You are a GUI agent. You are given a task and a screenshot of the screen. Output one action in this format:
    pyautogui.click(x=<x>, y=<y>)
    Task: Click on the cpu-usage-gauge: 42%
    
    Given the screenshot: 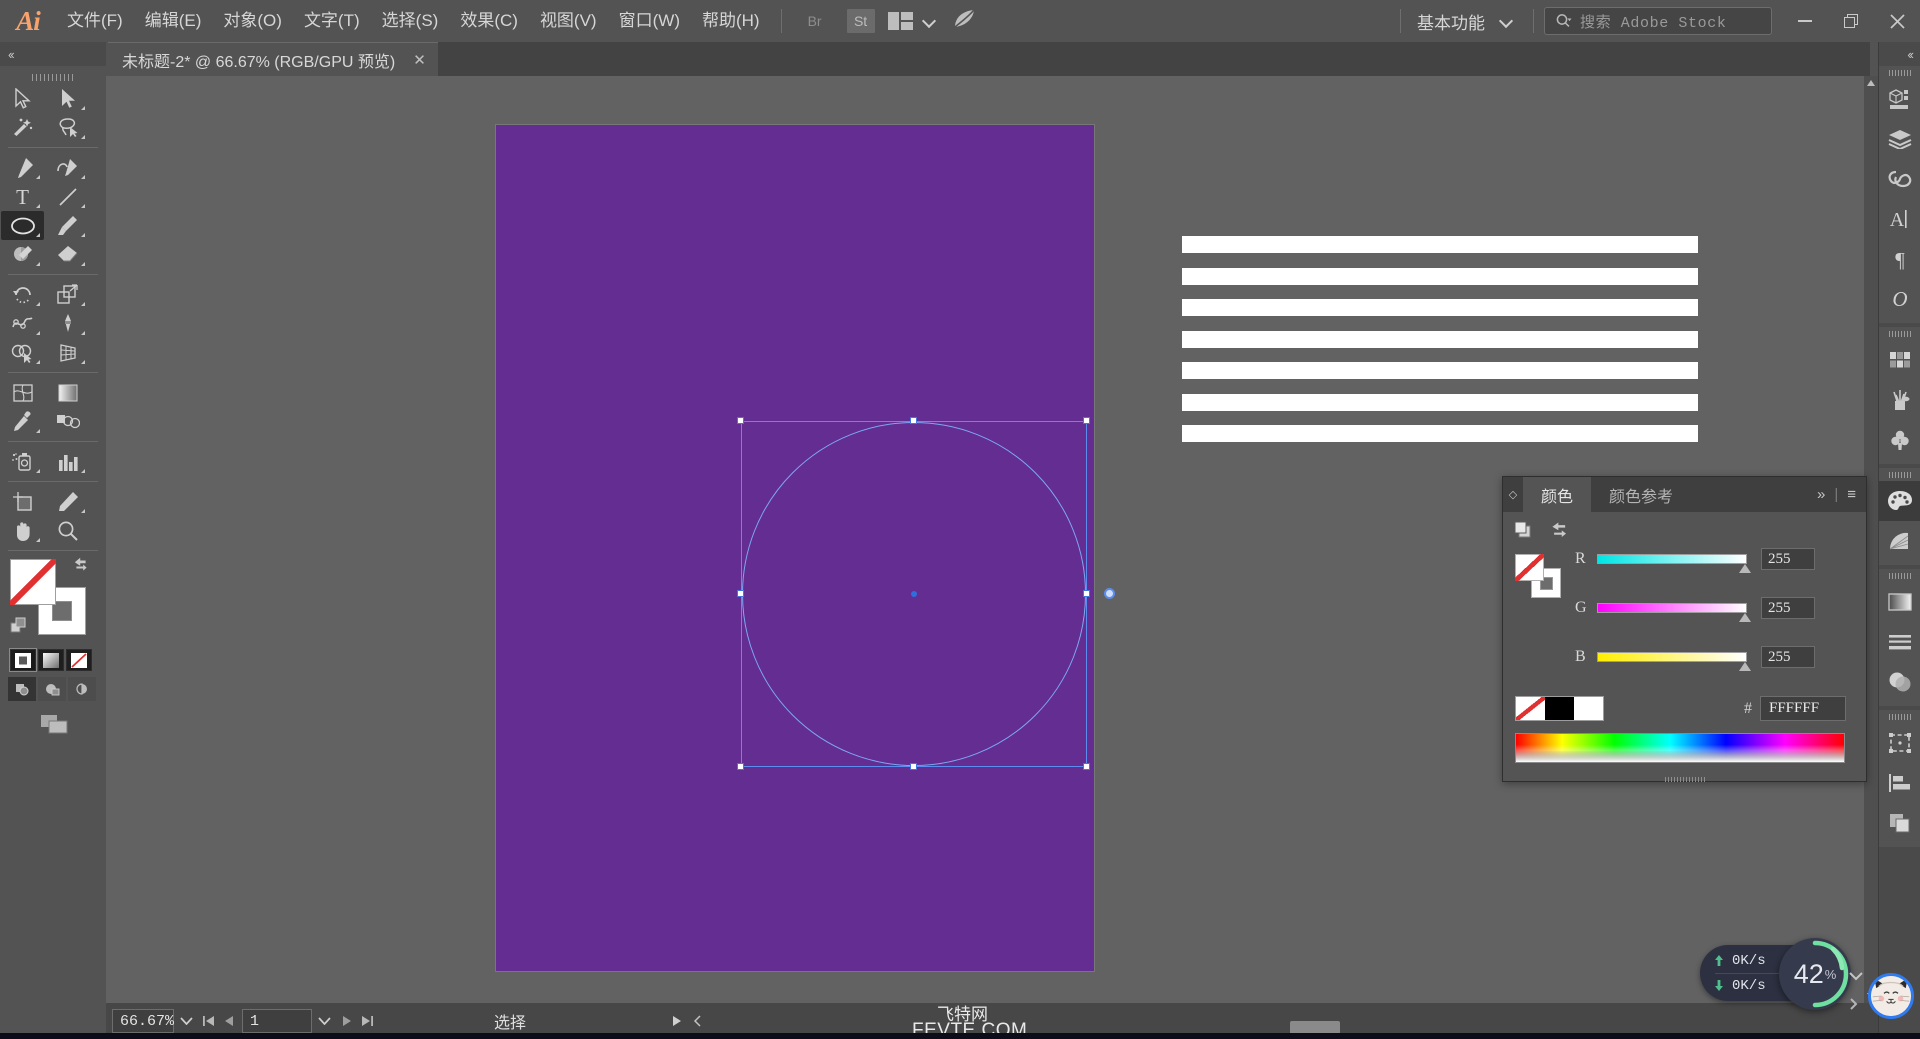 What is the action you would take?
    pyautogui.click(x=1815, y=974)
    